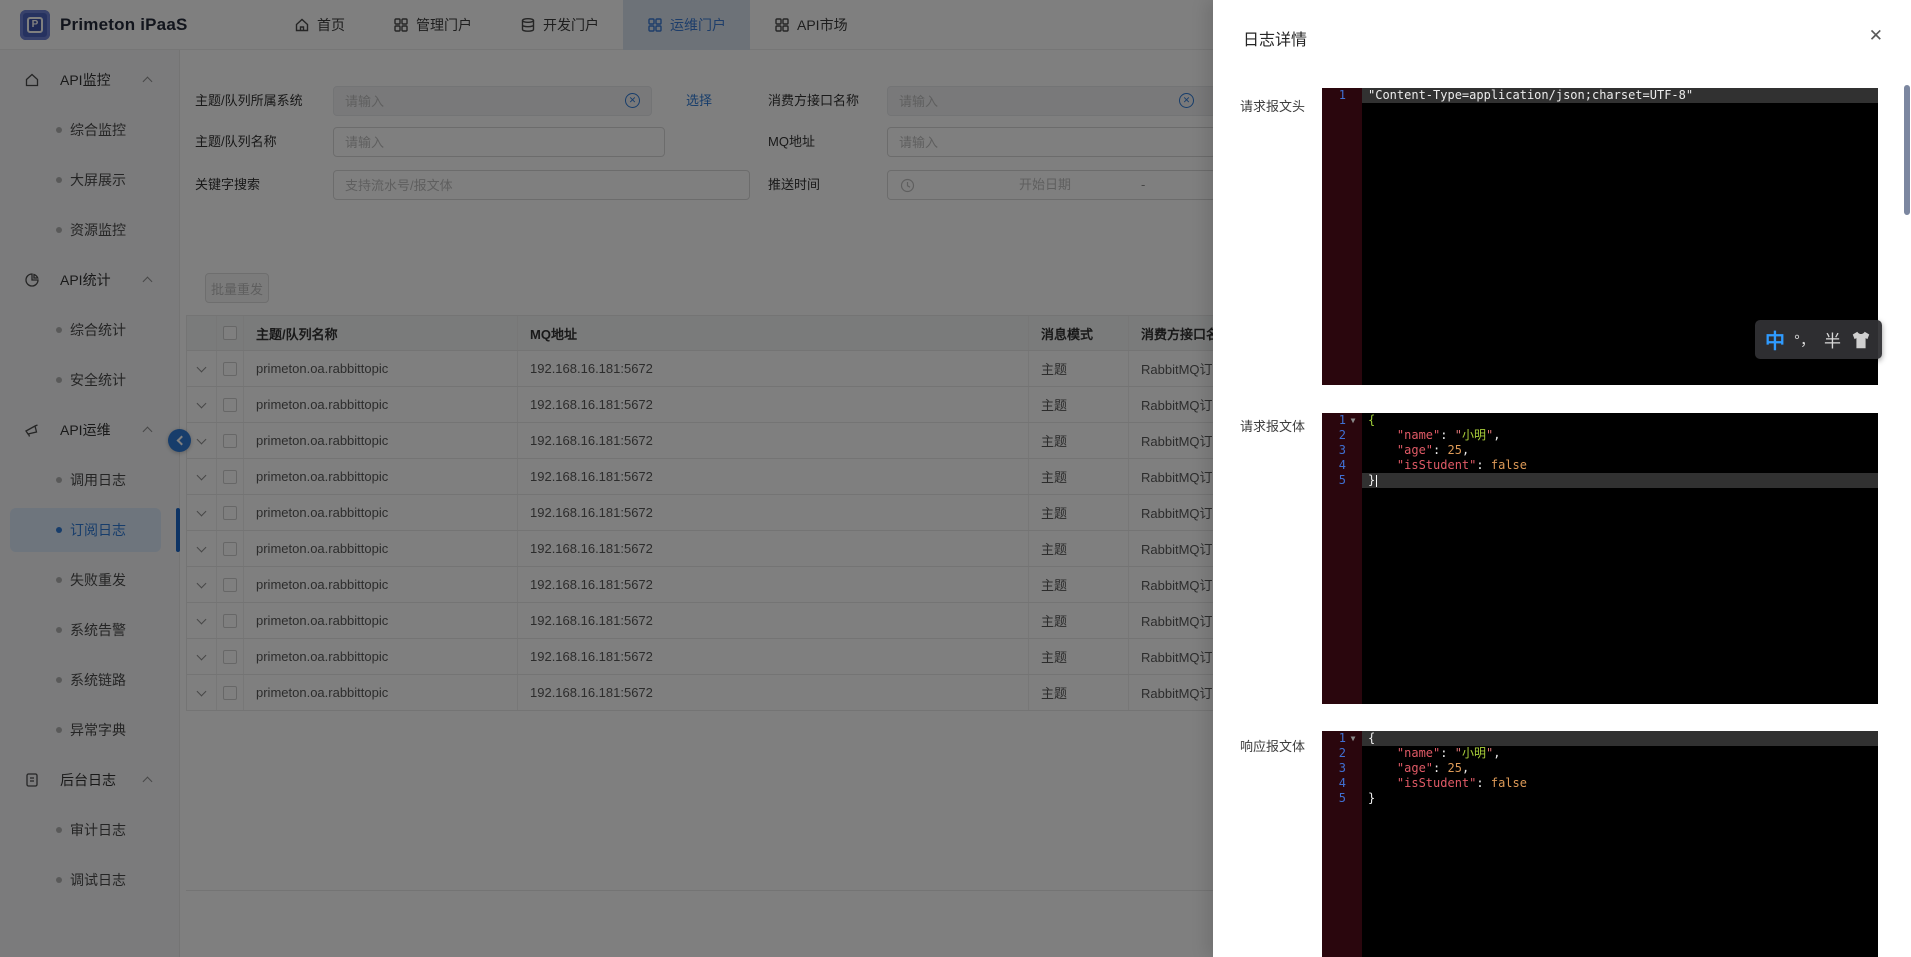 The image size is (1911, 957). What do you see at coordinates (1273, 106) in the screenshot?
I see `section-label-request-headers: 请求报文头` at bounding box center [1273, 106].